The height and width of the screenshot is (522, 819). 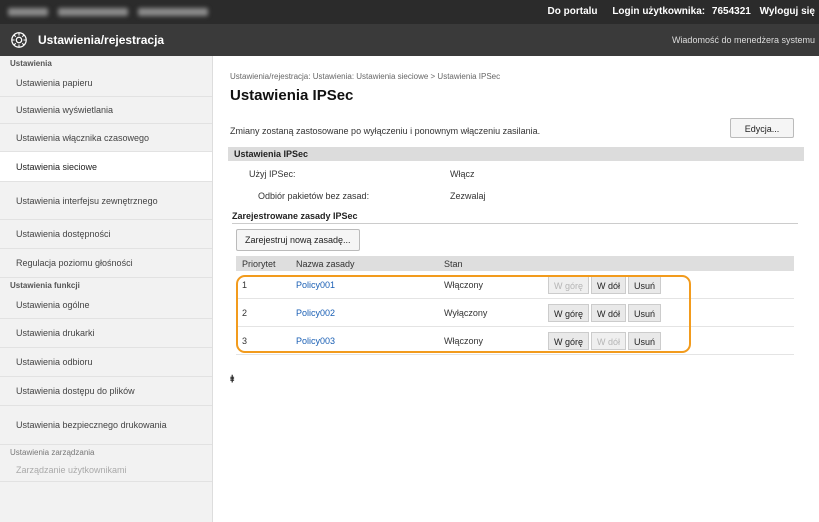 I want to click on use-ipsec-label: Użyj IPSec:, so click(x=272, y=174).